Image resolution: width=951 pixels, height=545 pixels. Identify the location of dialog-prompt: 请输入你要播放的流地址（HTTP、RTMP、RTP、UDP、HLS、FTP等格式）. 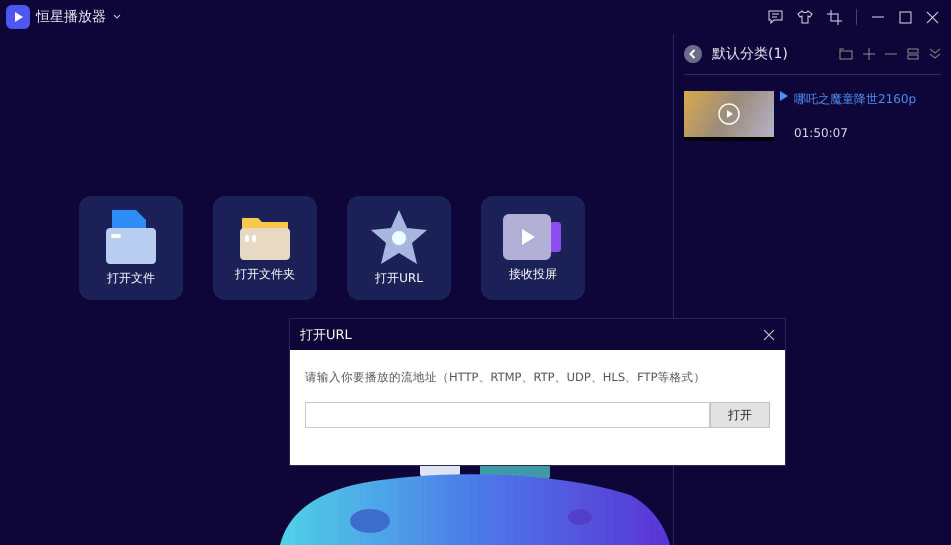
(506, 377).